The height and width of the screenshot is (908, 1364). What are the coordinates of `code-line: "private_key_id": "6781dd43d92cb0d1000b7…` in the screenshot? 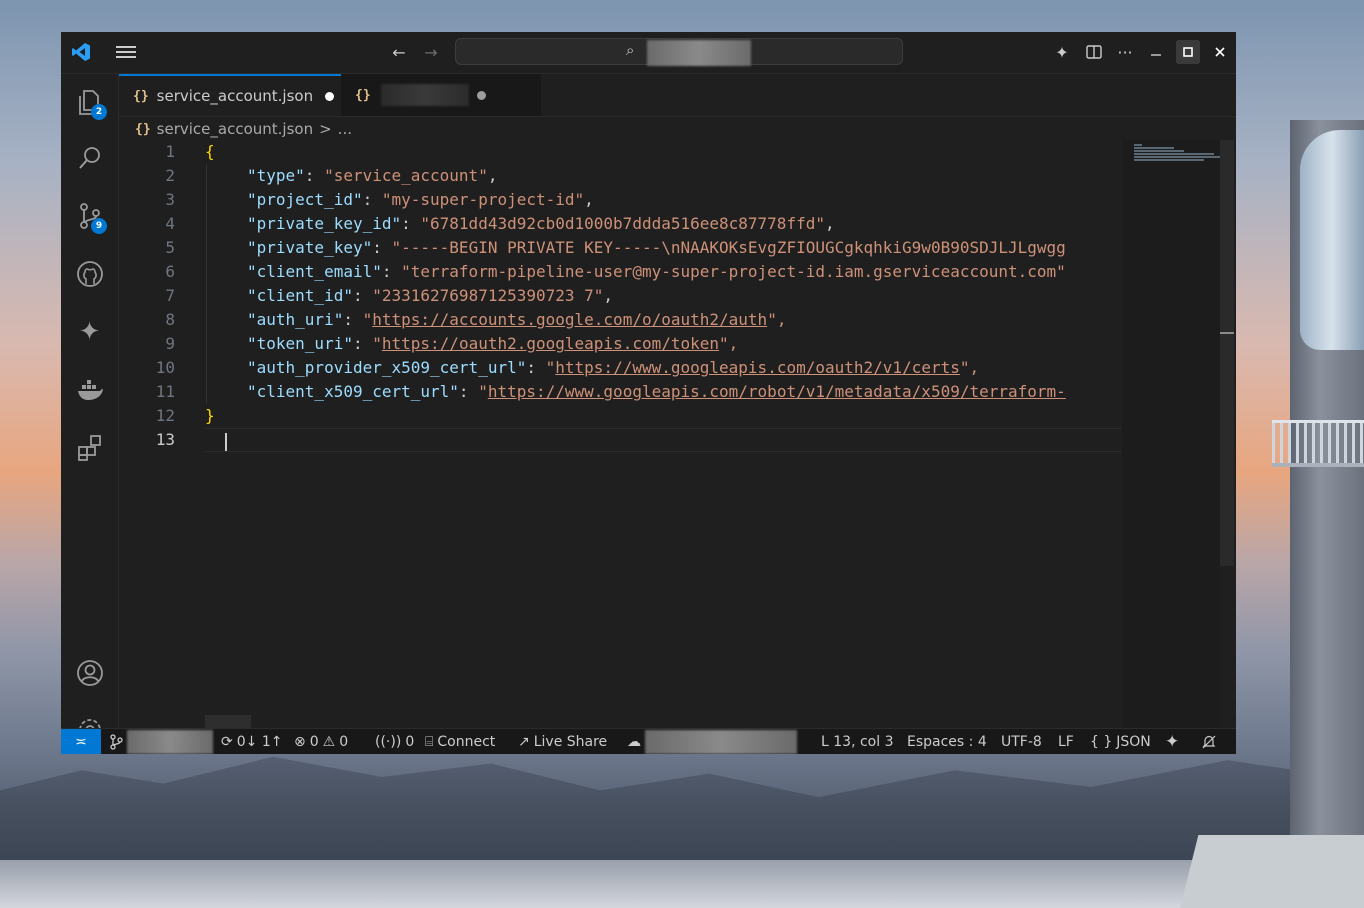 It's located at (663, 224).